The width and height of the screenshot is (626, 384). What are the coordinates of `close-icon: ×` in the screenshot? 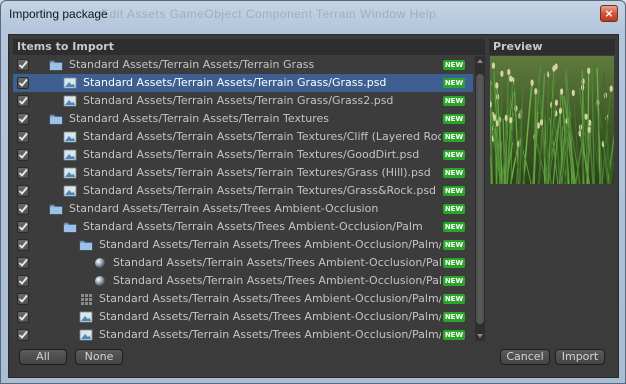 It's located at (609, 13).